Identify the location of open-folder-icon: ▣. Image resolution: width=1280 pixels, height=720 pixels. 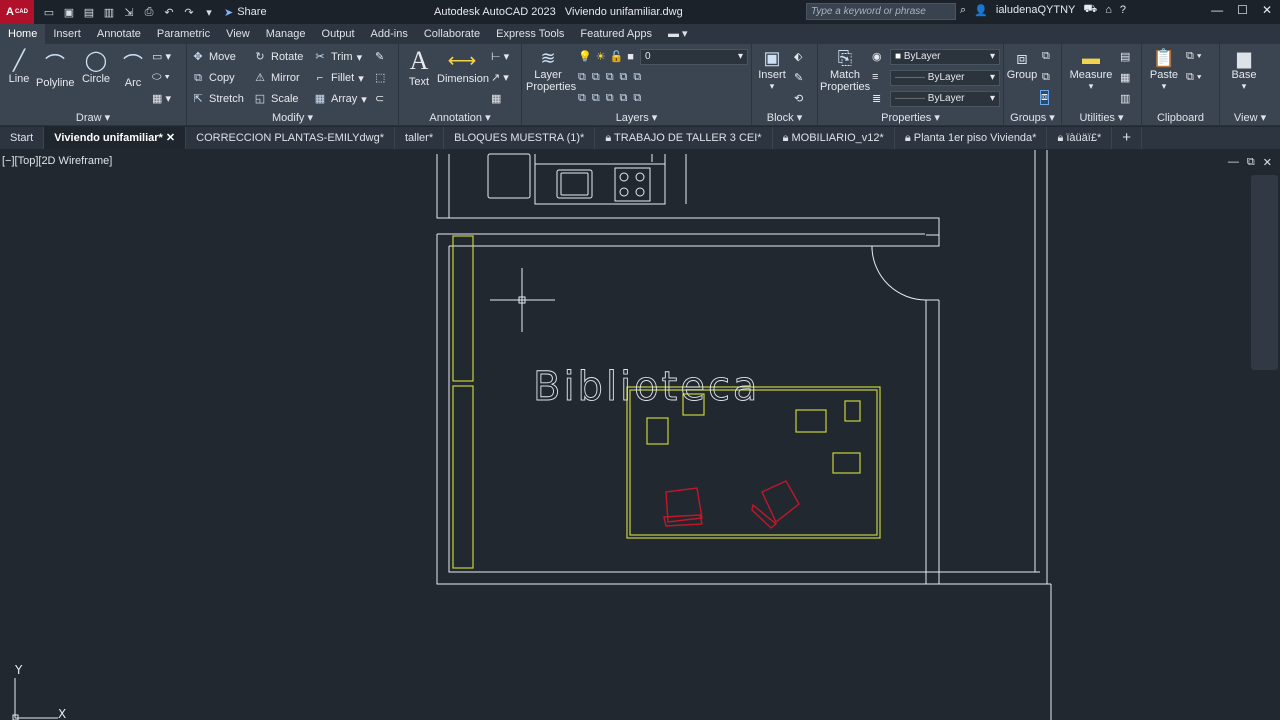
(69, 12).